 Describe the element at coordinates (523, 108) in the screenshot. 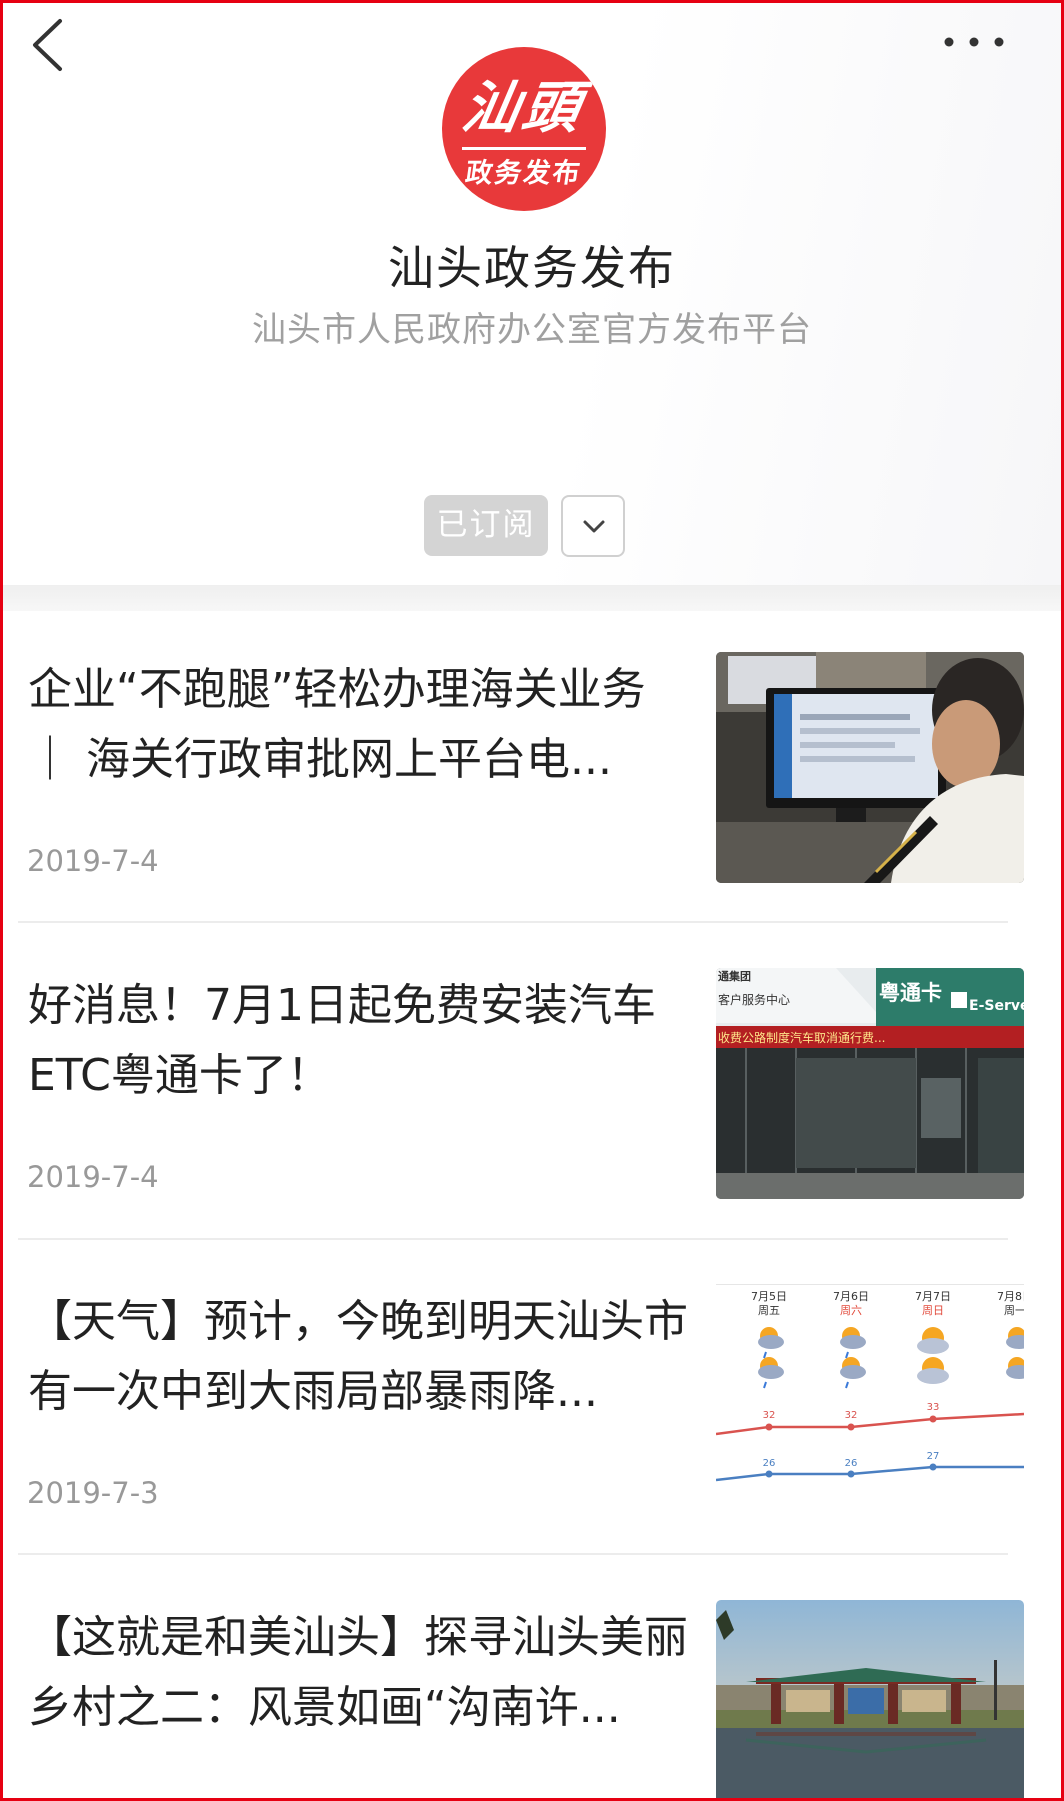

I see `logo-script-text: 汕頭` at that location.